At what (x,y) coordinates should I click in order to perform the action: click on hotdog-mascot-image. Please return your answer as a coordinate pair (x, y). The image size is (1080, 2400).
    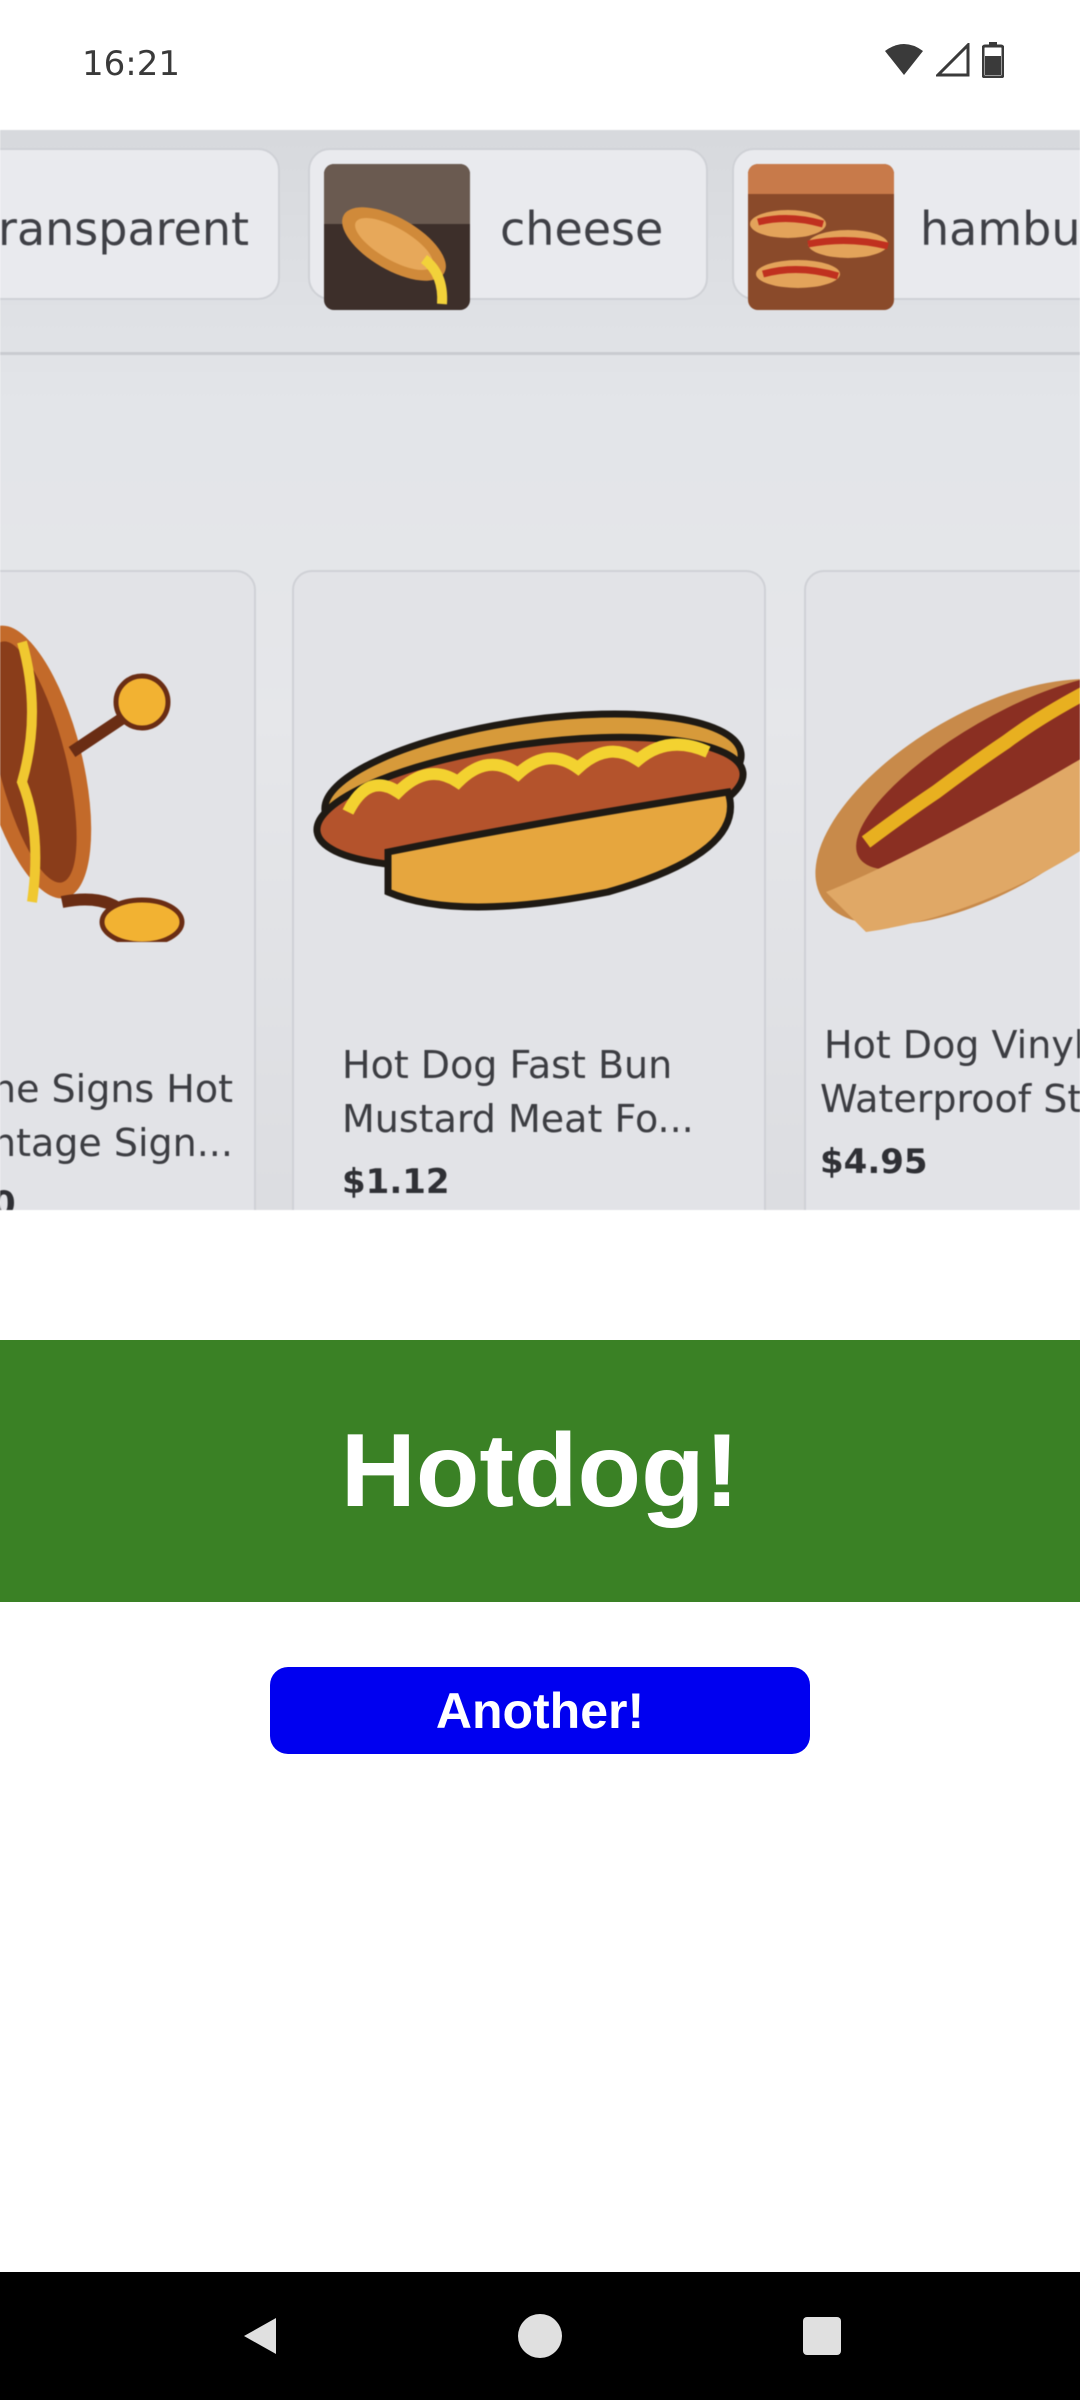
    Looking at the image, I should click on (92, 783).